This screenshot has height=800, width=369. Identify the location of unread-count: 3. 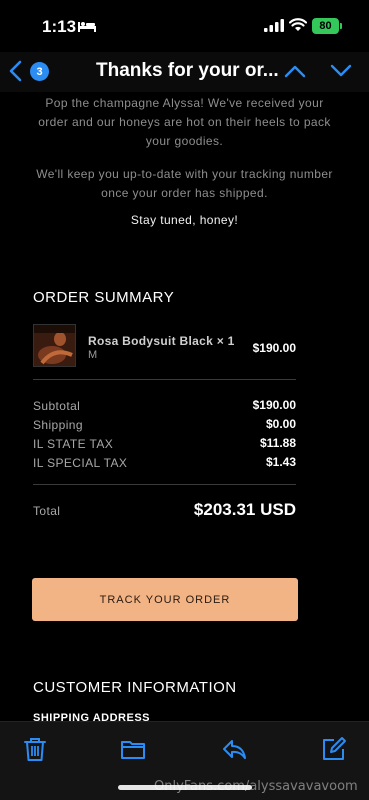
(39, 71).